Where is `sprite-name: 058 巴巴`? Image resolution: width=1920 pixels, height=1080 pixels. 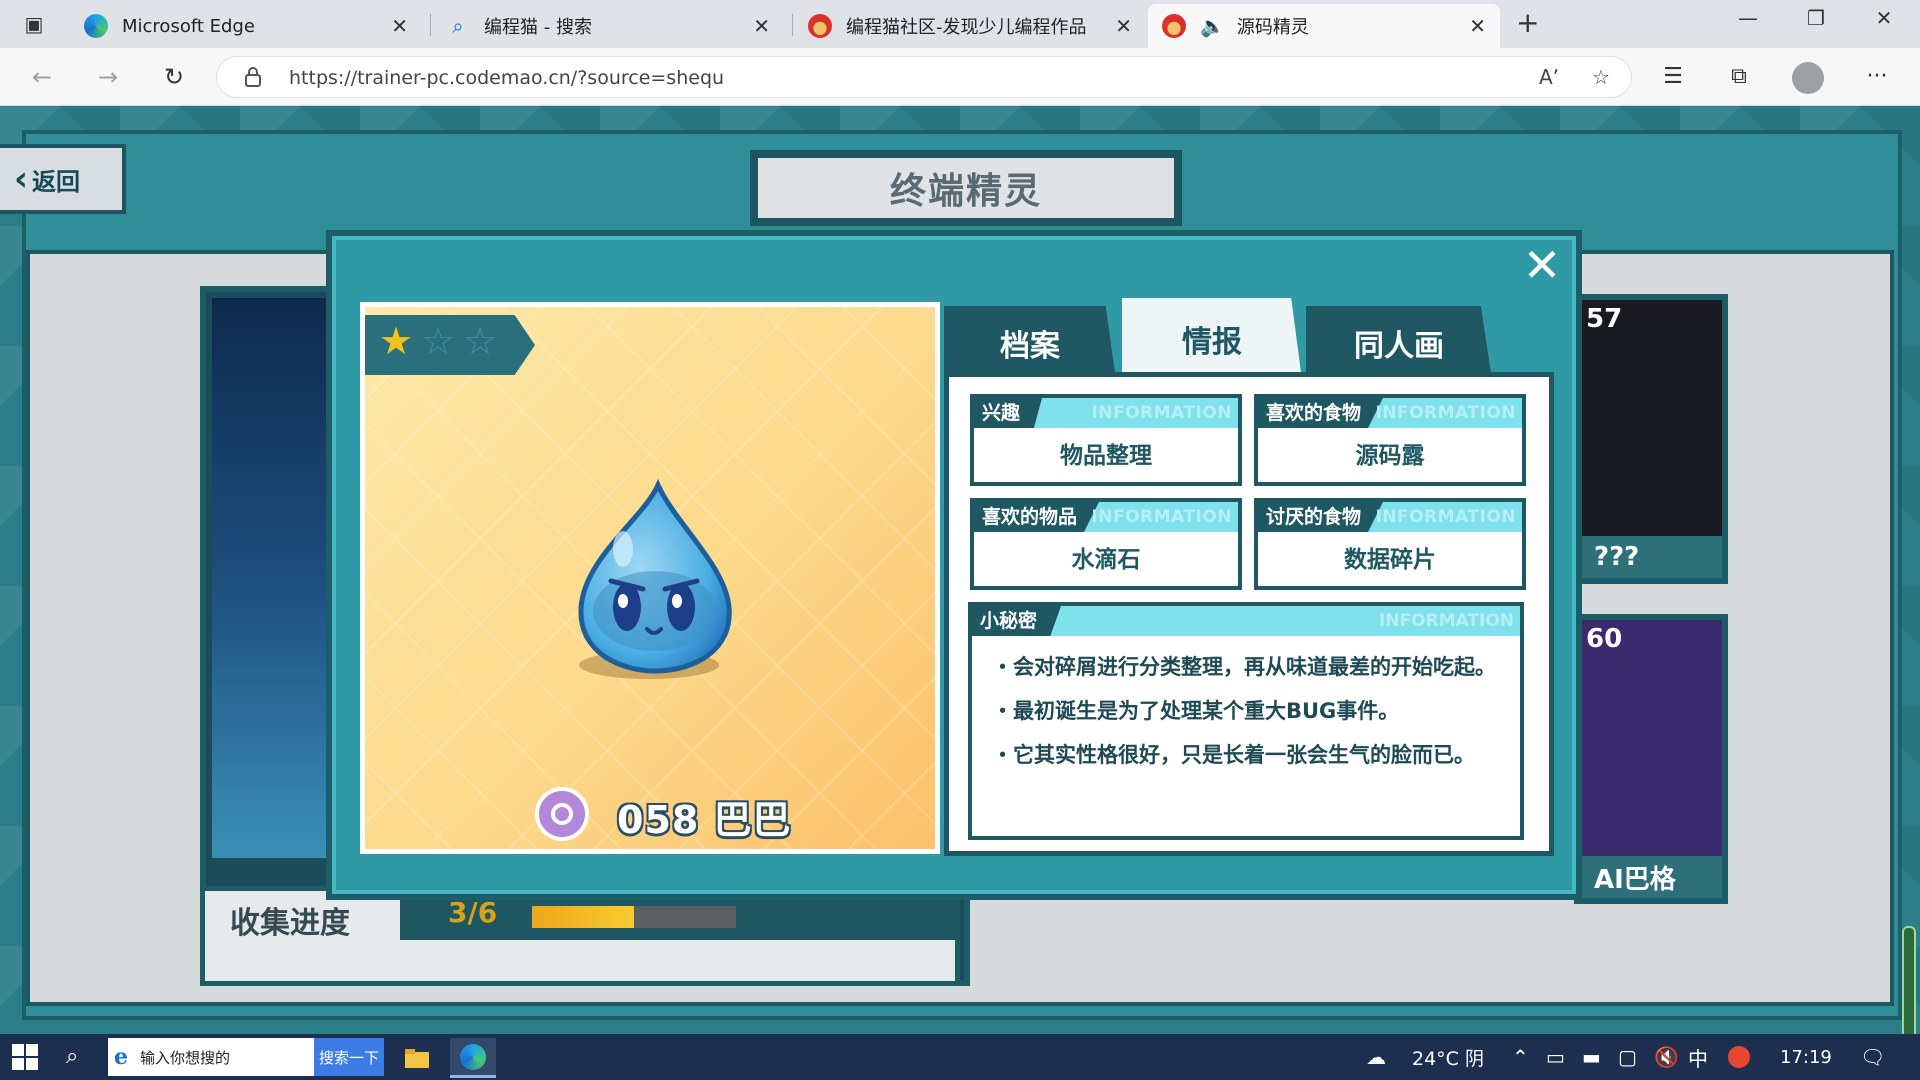 sprite-name: 058 巴巴 is located at coordinates (704, 820).